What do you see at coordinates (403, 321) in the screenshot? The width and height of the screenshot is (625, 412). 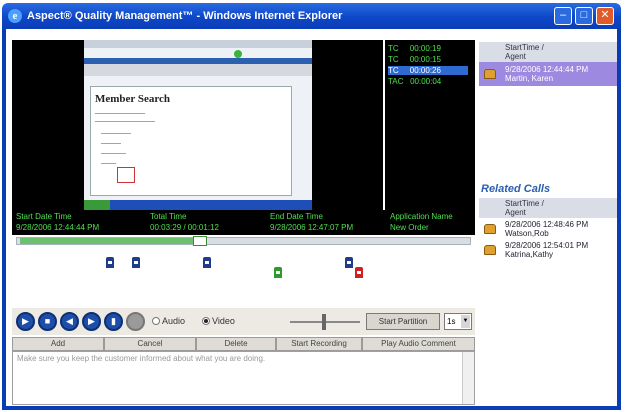 I see `start-partition-button: Start Partition` at bounding box center [403, 321].